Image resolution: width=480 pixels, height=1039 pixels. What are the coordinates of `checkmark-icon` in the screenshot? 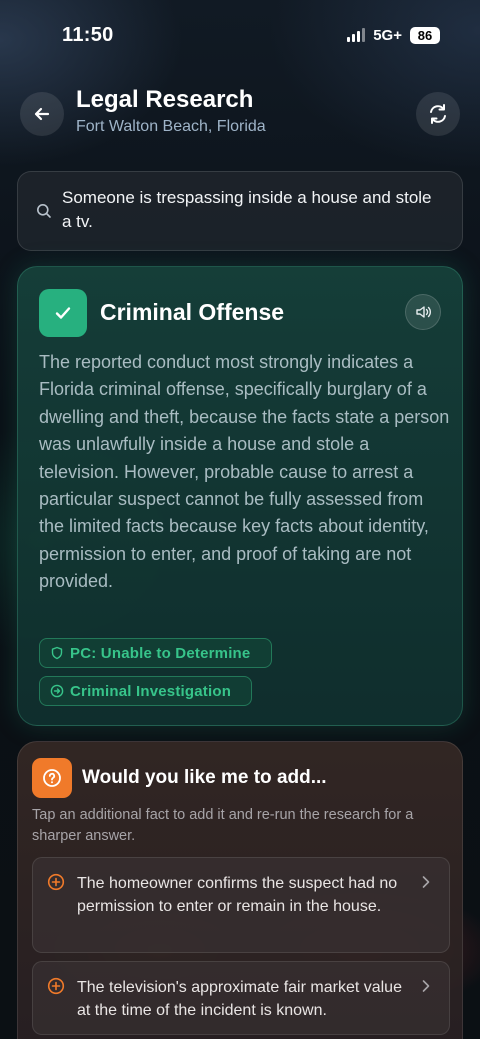 It's located at (63, 313).